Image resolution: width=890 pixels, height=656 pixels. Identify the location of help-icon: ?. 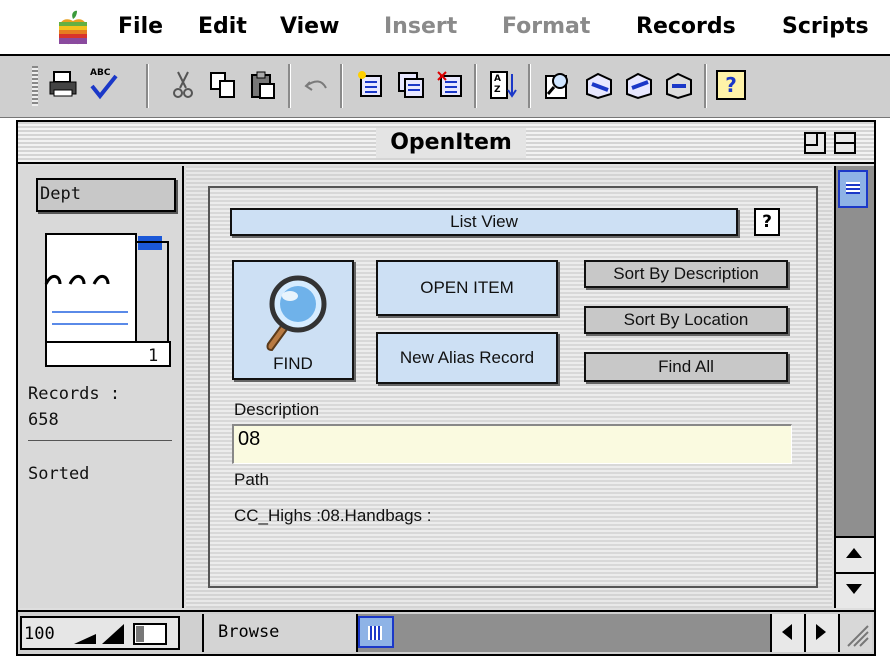
(731, 85).